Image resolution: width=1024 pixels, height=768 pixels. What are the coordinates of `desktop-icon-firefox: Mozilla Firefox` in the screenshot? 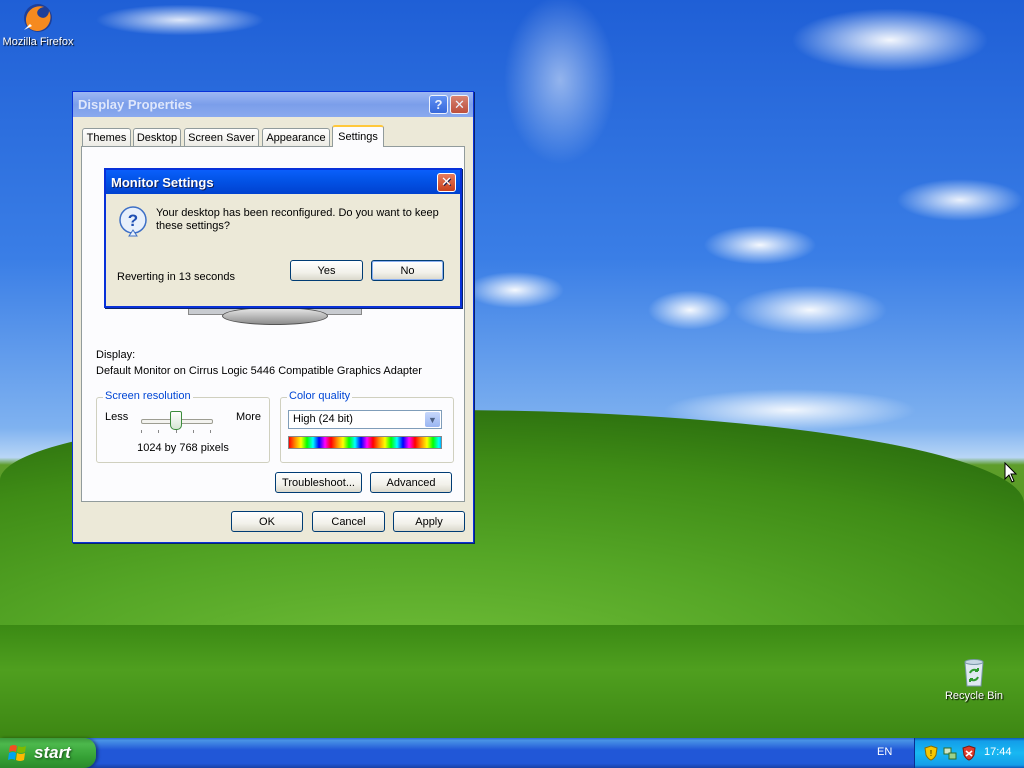 It's located at (38, 25).